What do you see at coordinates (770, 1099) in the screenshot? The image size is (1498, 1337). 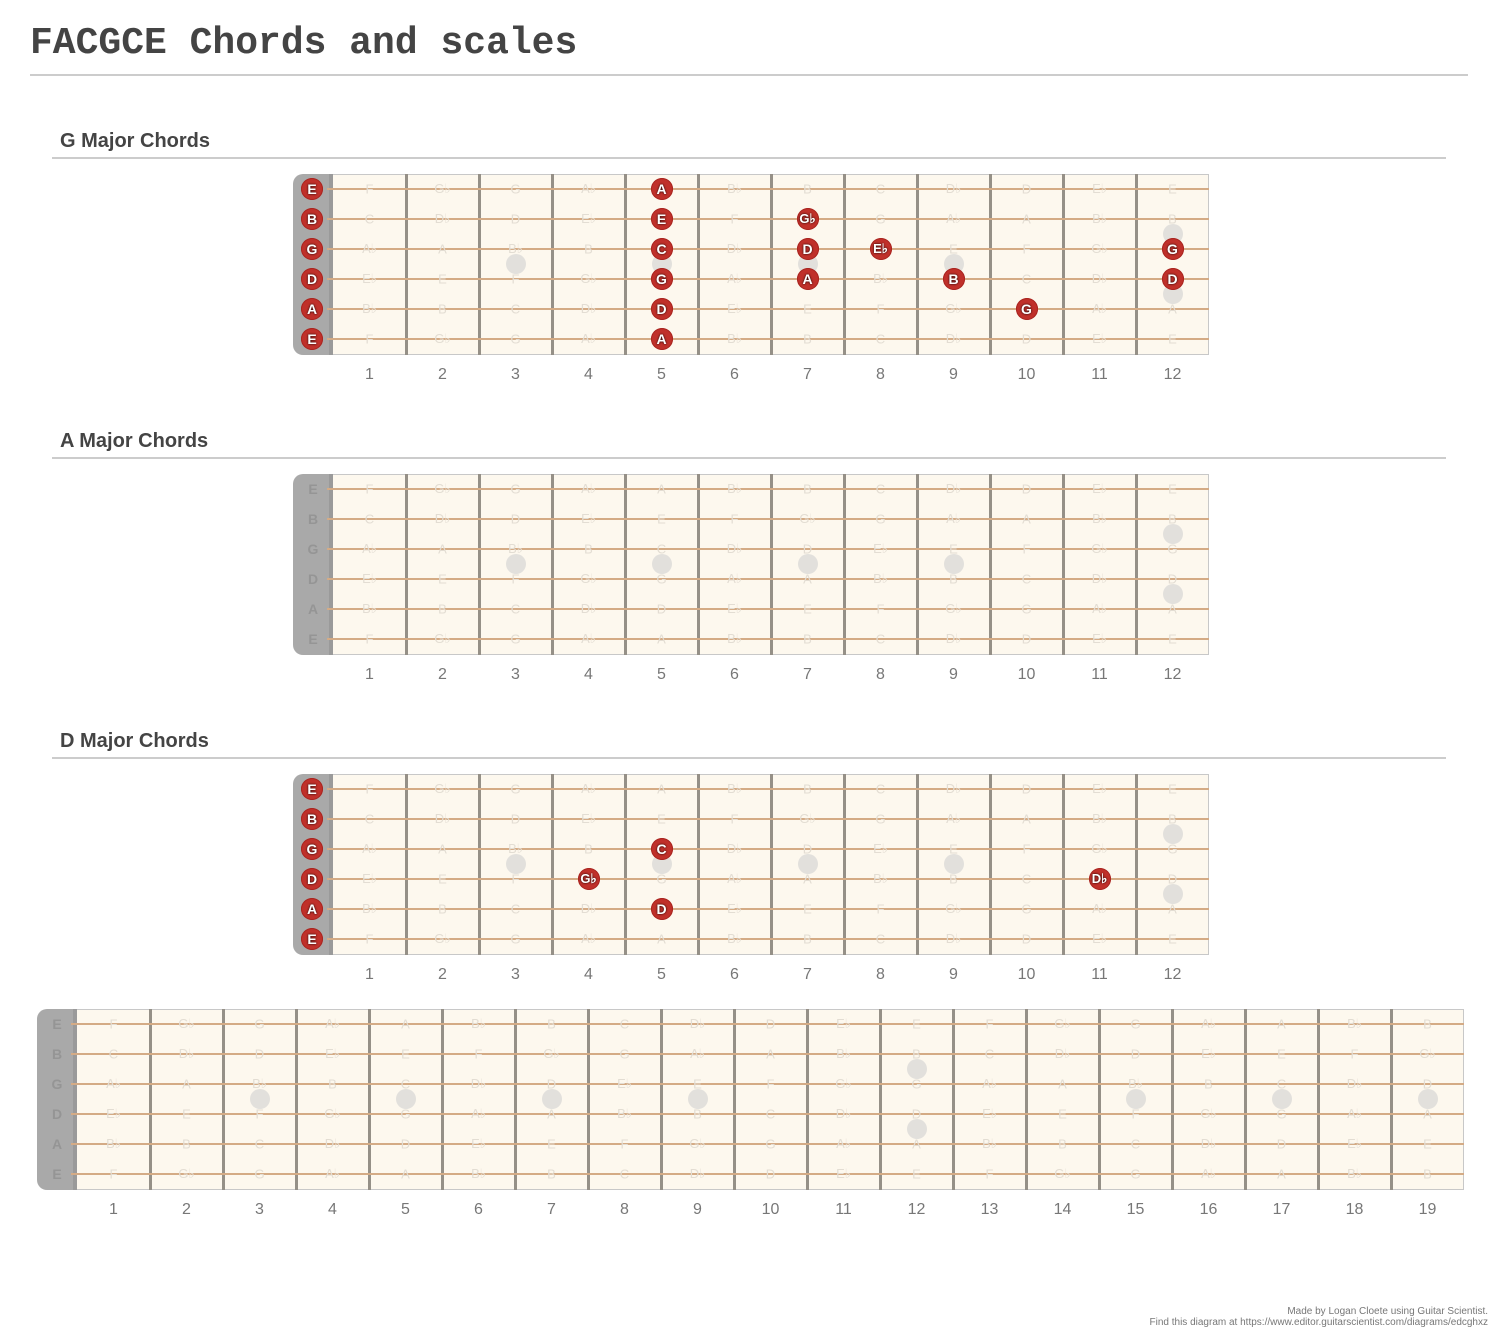 I see `fretboard-body` at bounding box center [770, 1099].